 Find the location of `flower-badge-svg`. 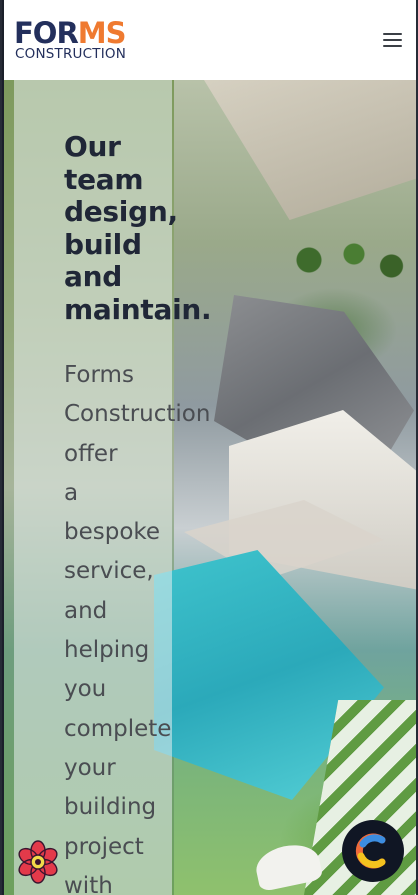

flower-badge-svg is located at coordinates (38, 862).